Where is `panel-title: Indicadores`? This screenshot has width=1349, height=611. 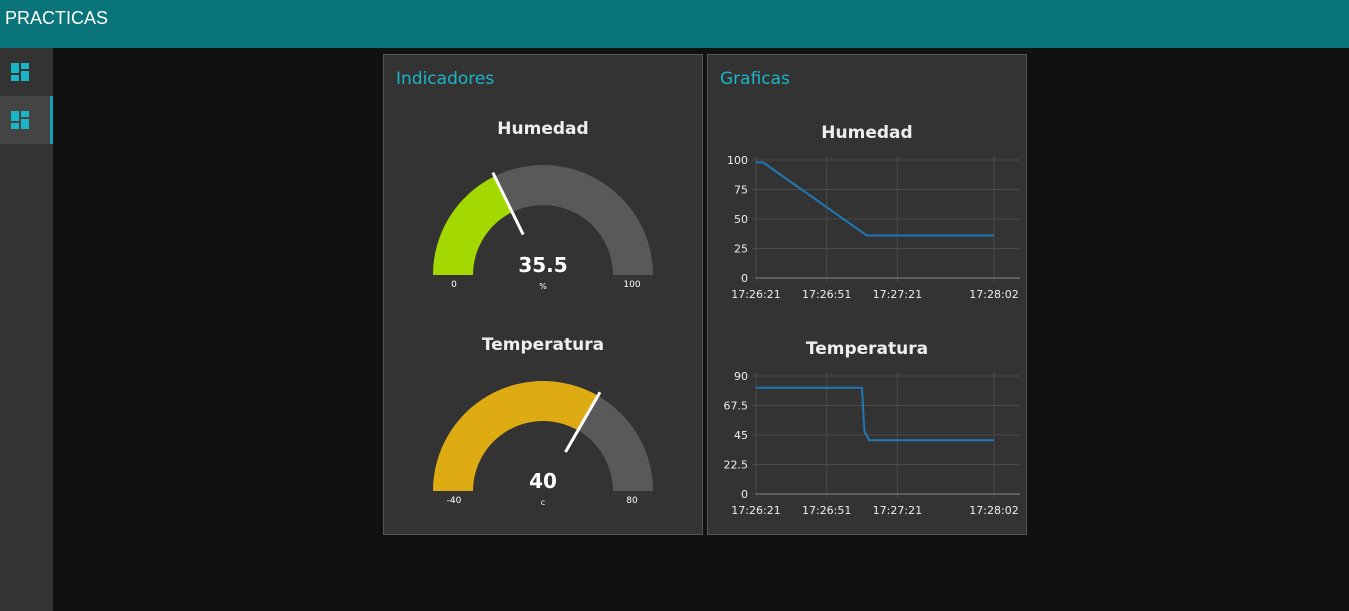 panel-title: Indicadores is located at coordinates (445, 79).